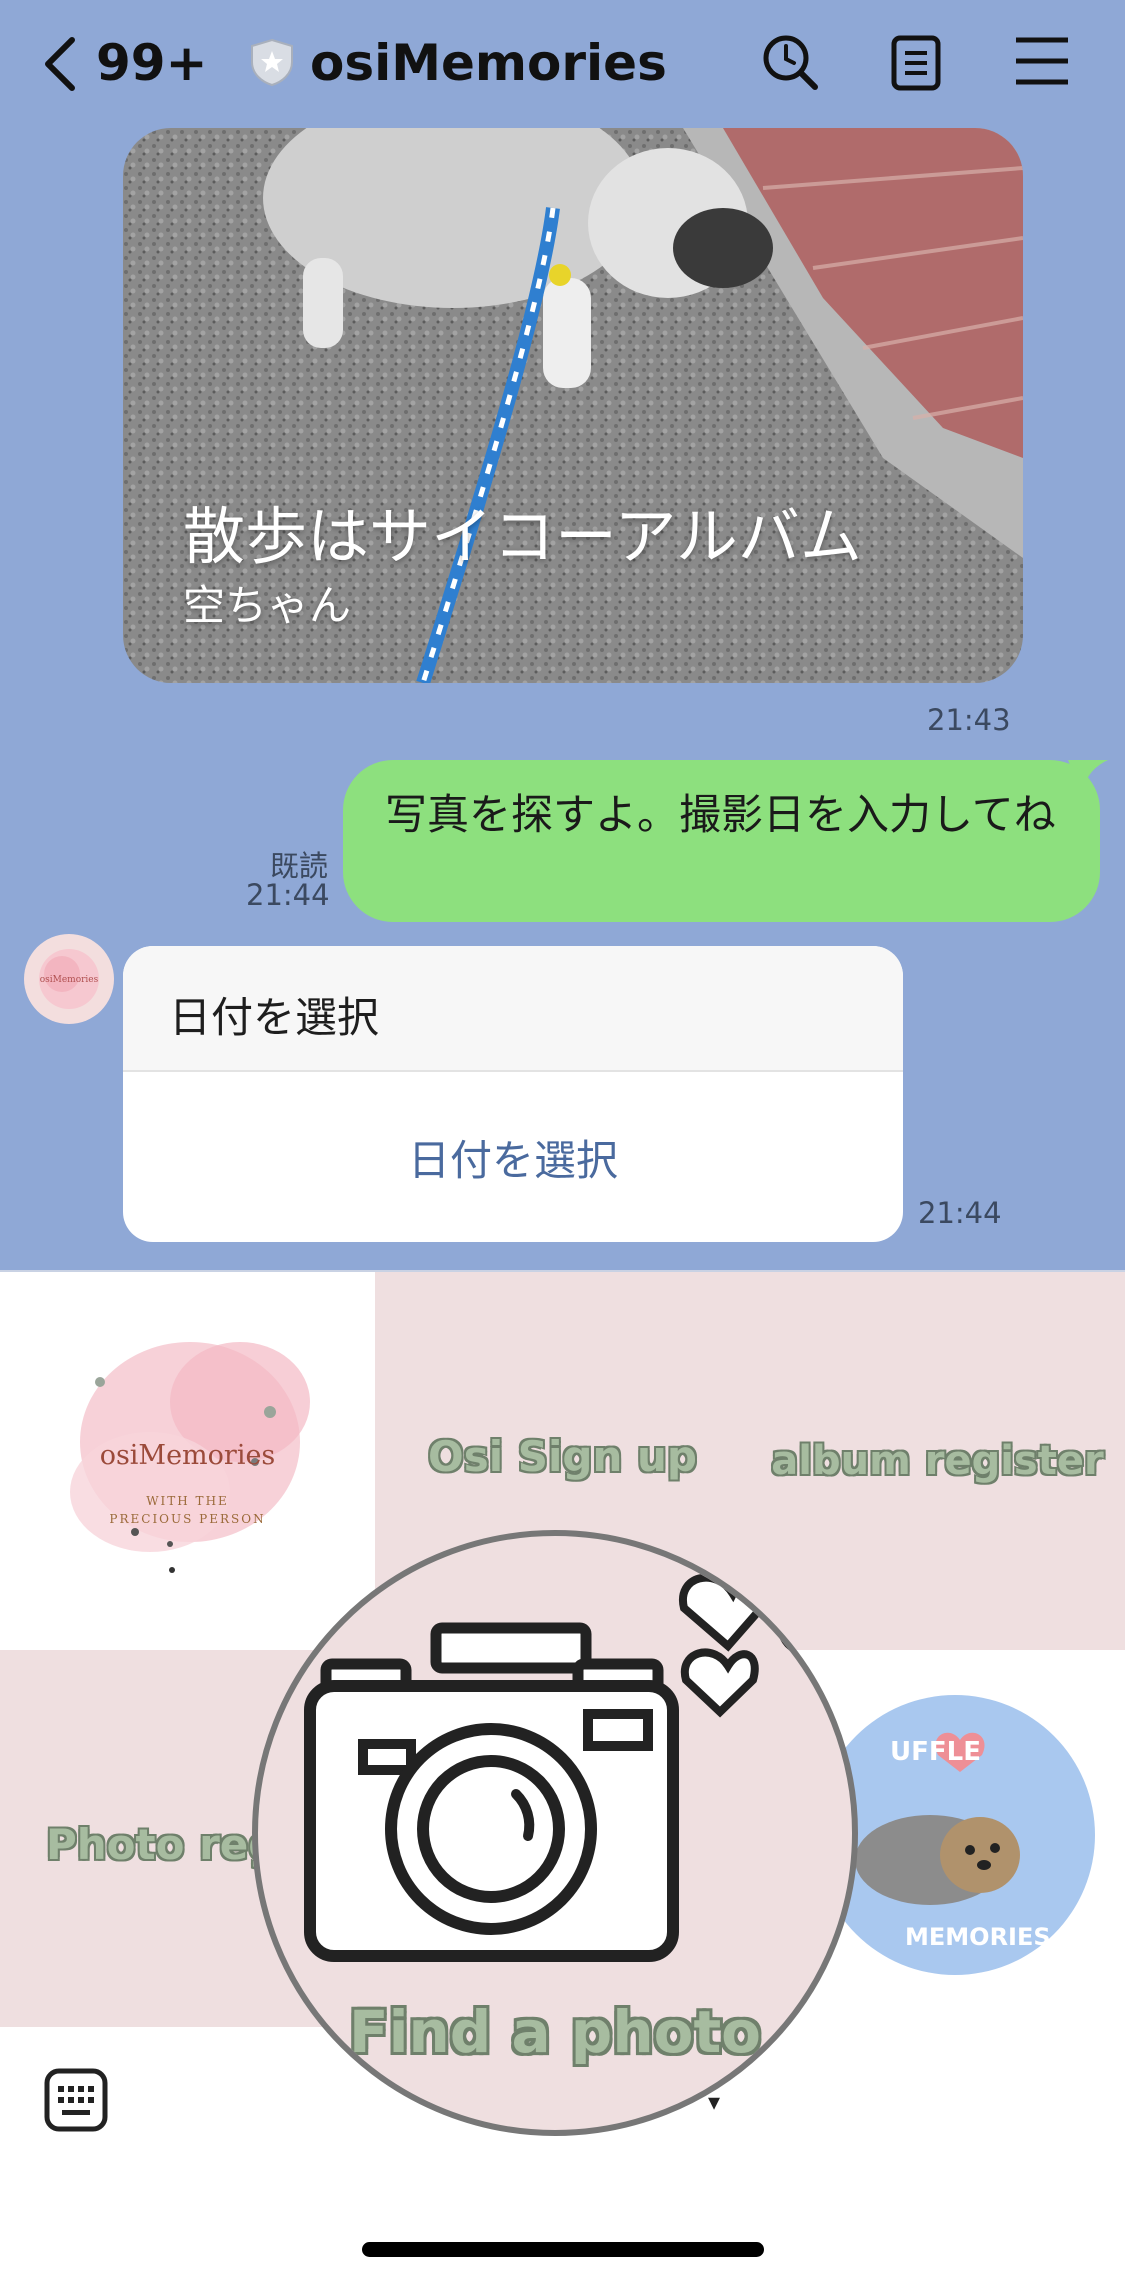 Image resolution: width=1125 pixels, height=2280 pixels. What do you see at coordinates (488, 63) in the screenshot?
I see `chat-name: osiMemories` at bounding box center [488, 63].